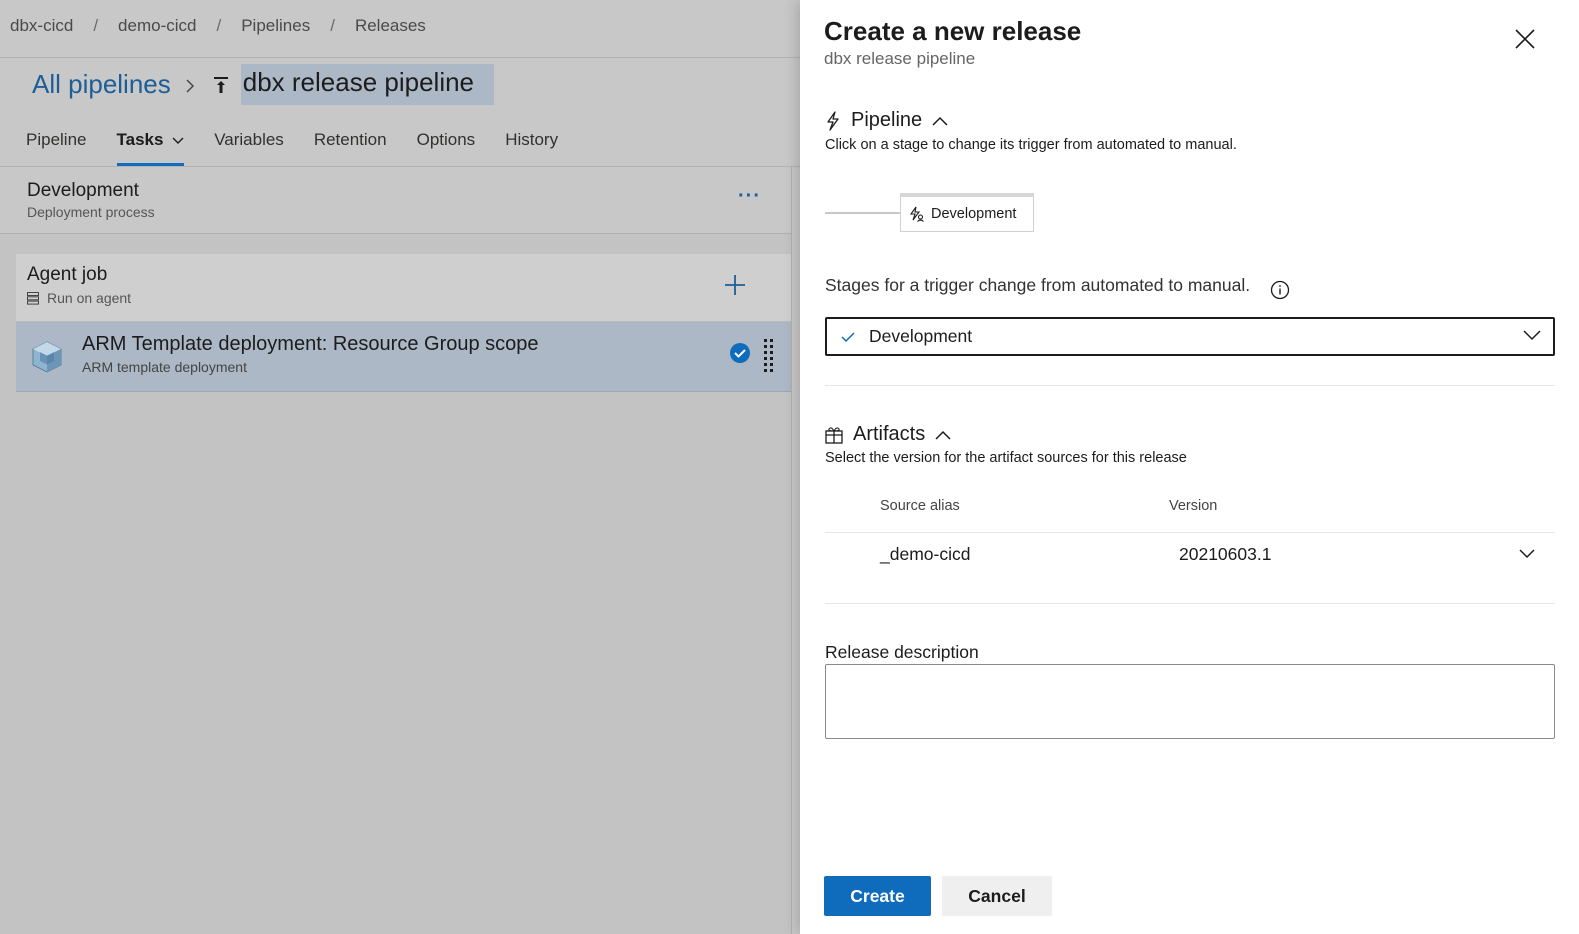 Image resolution: width=1579 pixels, height=934 pixels. I want to click on breadcrumb-item-pipelines: Pipelines, so click(275, 26).